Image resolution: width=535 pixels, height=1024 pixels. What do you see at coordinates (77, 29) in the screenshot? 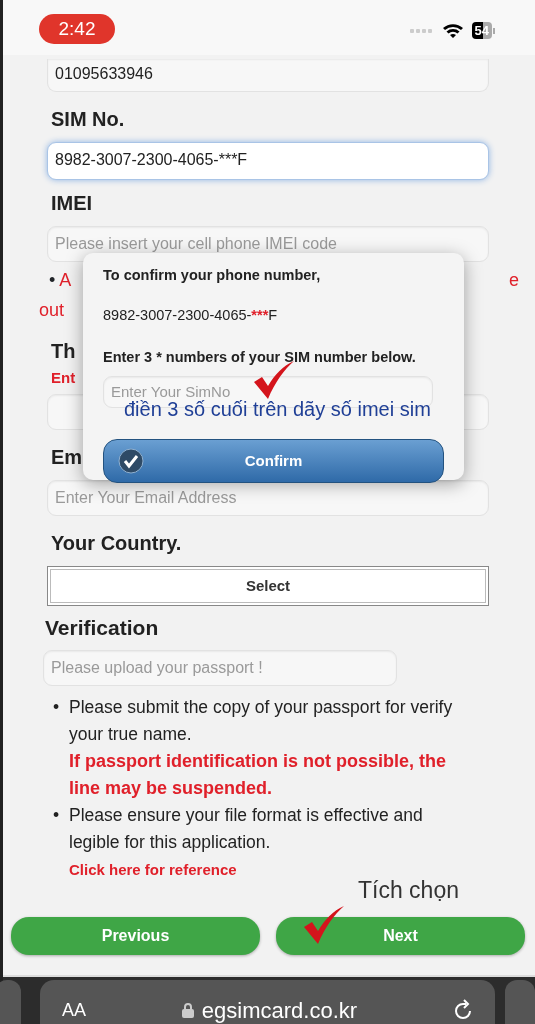
I see `time-pill: 2:42` at bounding box center [77, 29].